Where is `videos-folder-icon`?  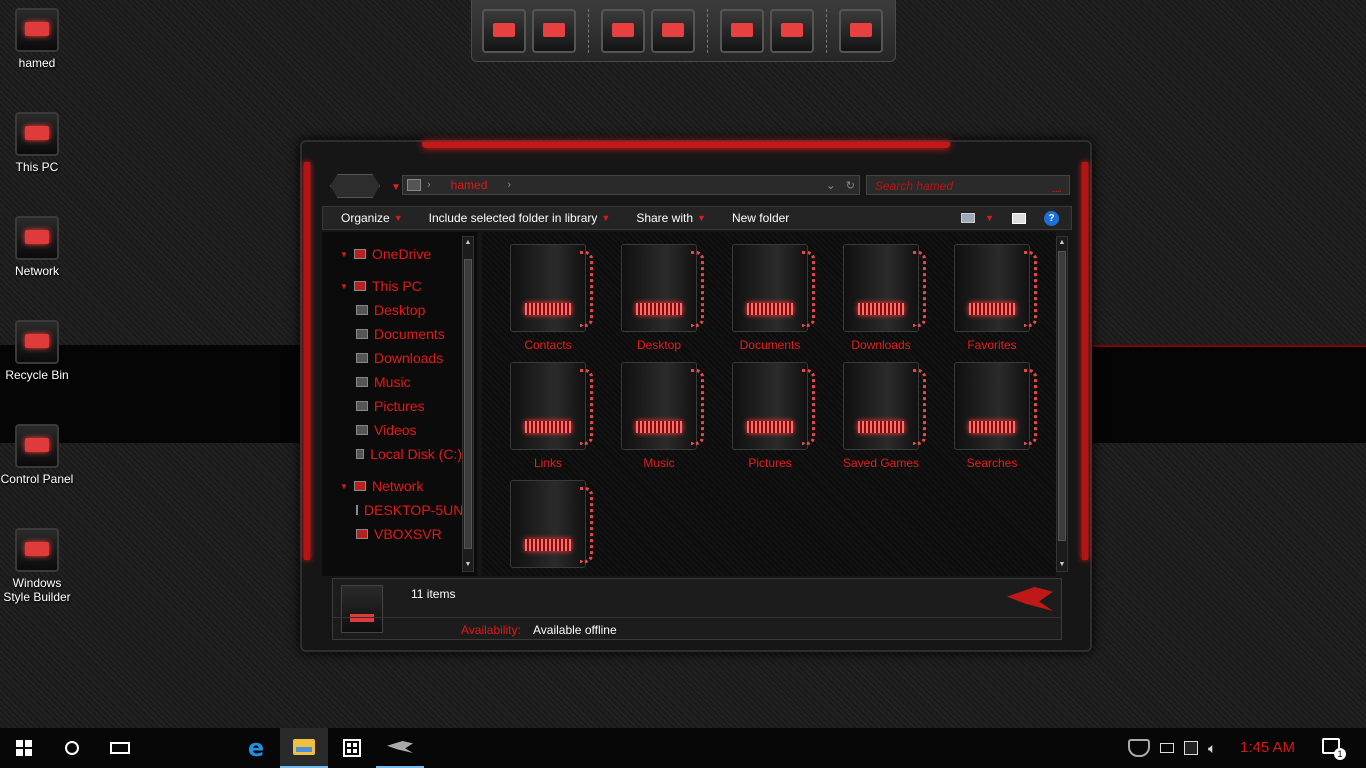
videos-folder-icon is located at coordinates (548, 524).